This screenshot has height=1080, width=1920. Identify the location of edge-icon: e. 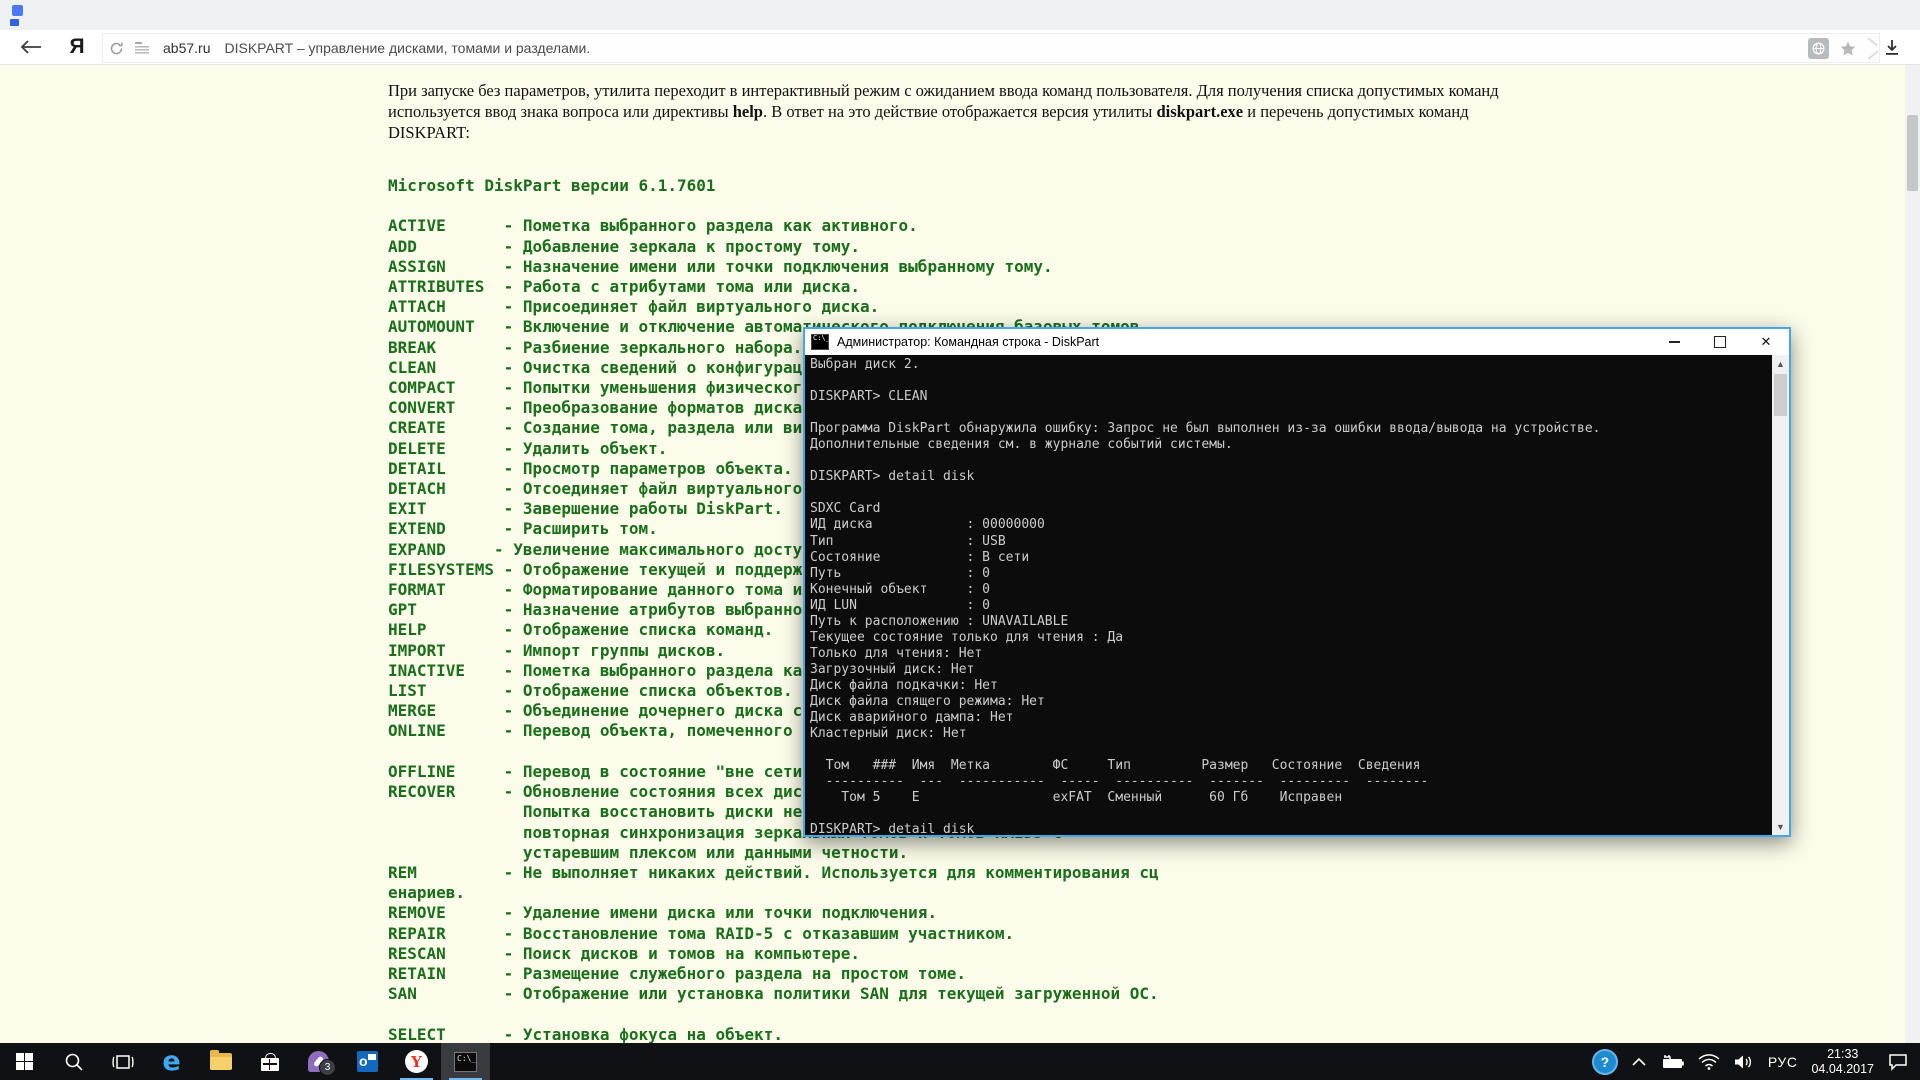
(171, 1061).